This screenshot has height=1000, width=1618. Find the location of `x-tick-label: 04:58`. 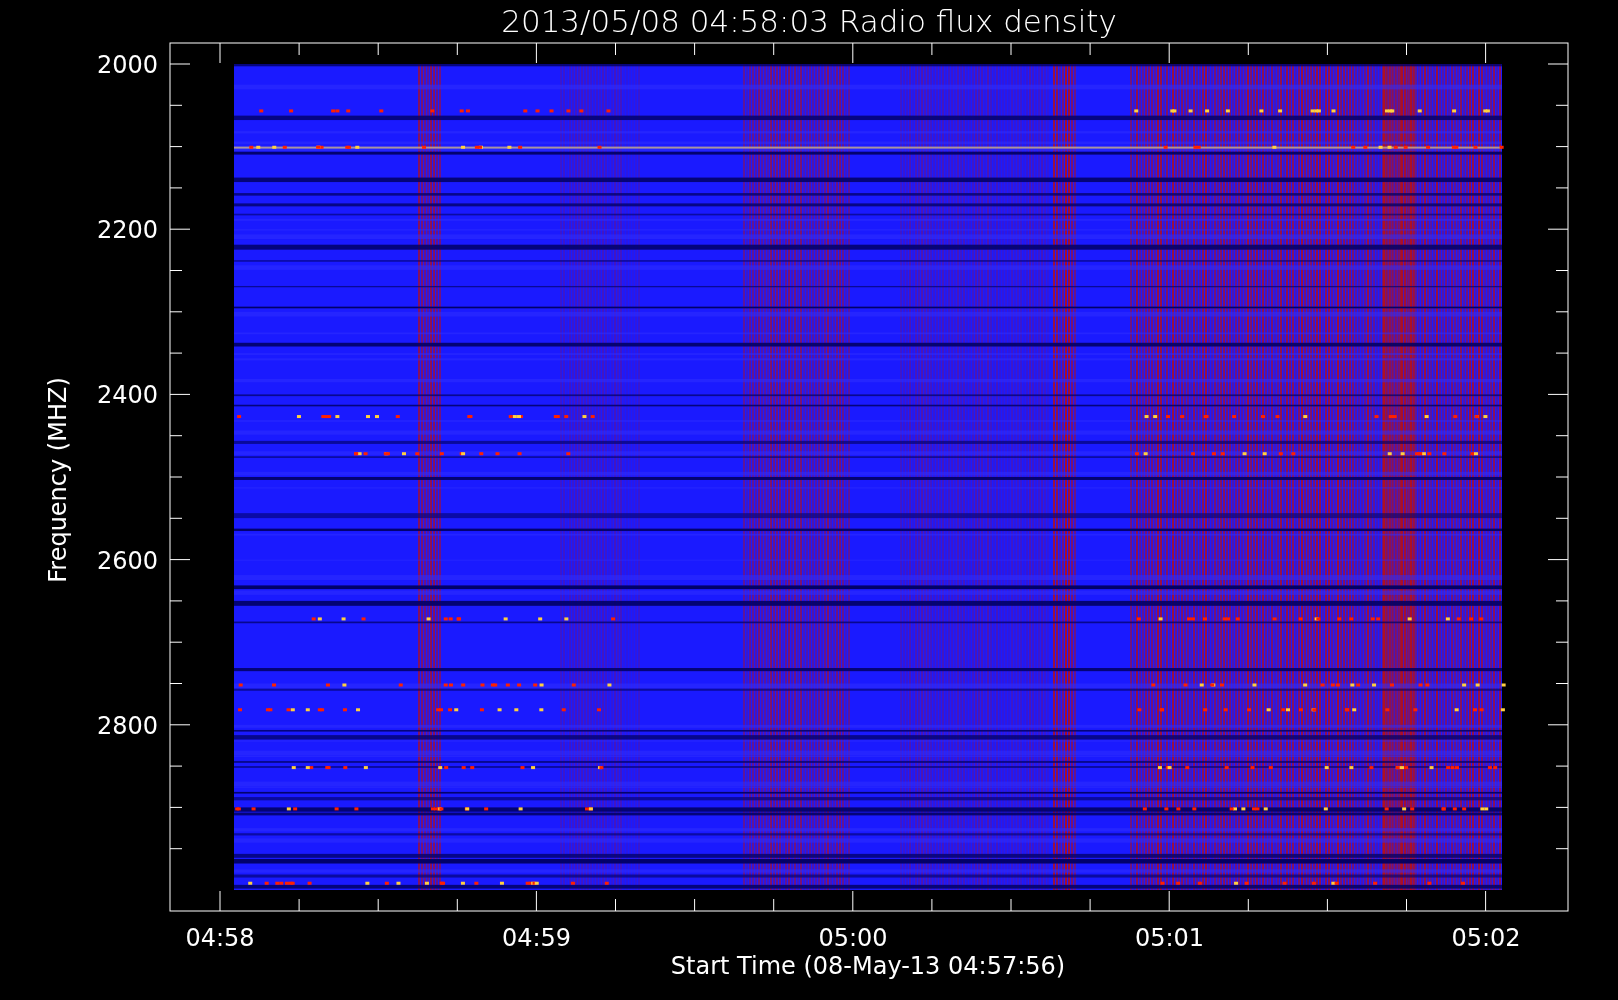

x-tick-label: 04:58 is located at coordinates (220, 938).